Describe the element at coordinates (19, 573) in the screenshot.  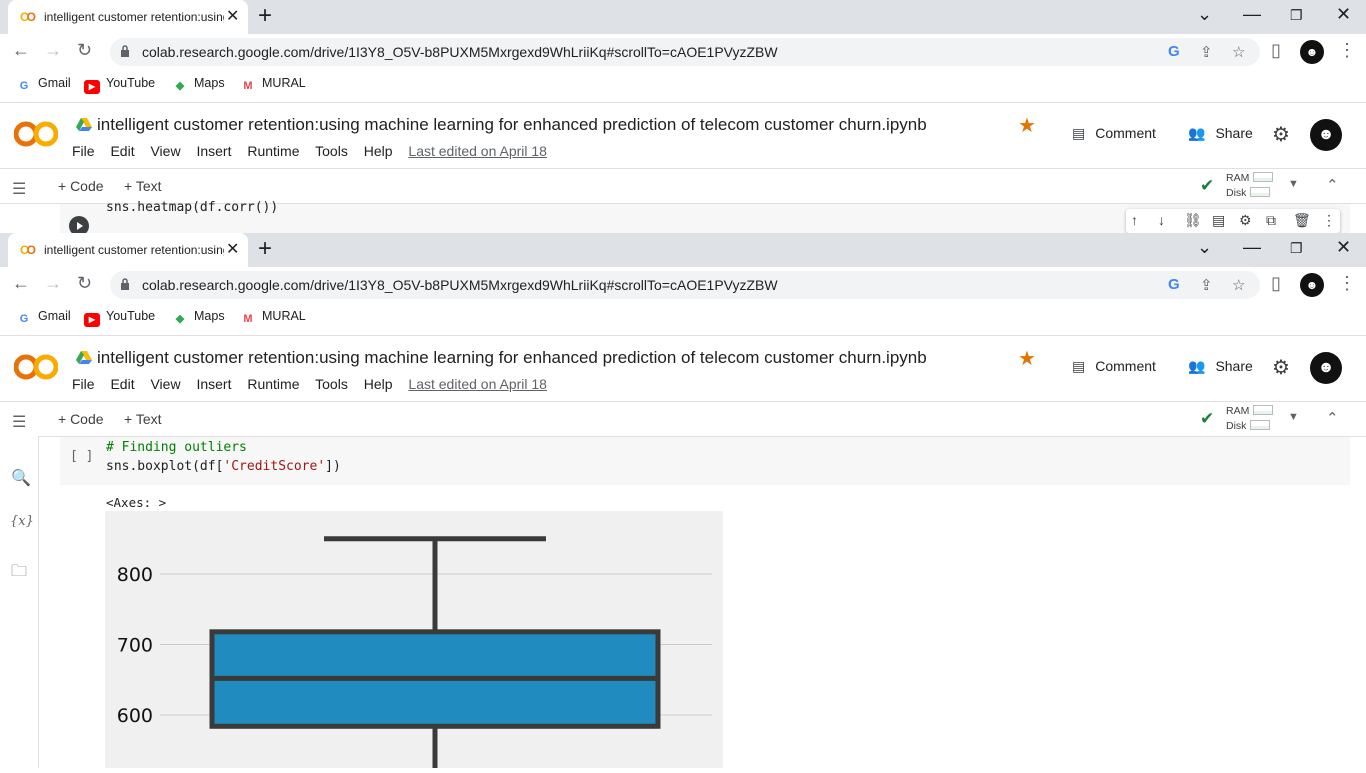
I see `files-folder-icon: 🗀` at that location.